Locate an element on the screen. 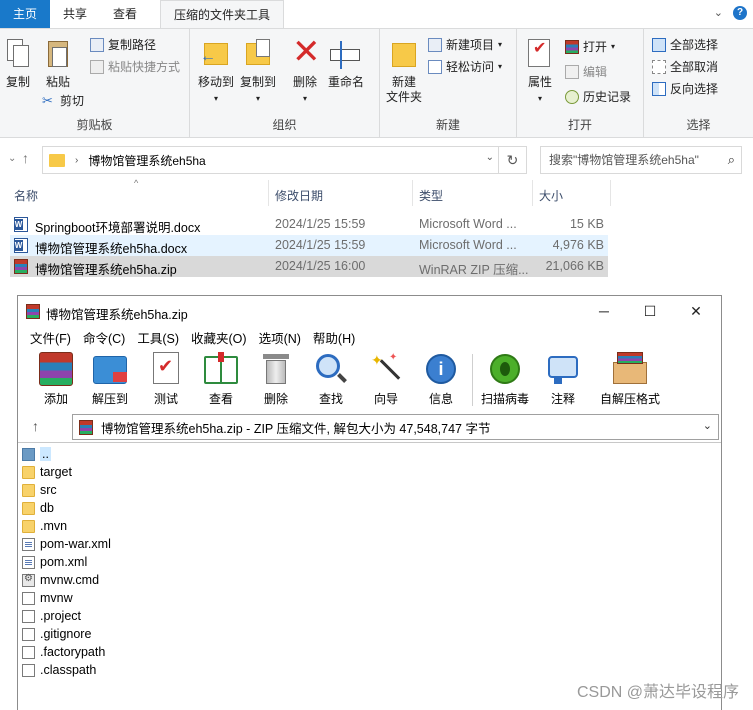 The image size is (753, 710). sfx-label: 自解压格式 is located at coordinates (629, 399).